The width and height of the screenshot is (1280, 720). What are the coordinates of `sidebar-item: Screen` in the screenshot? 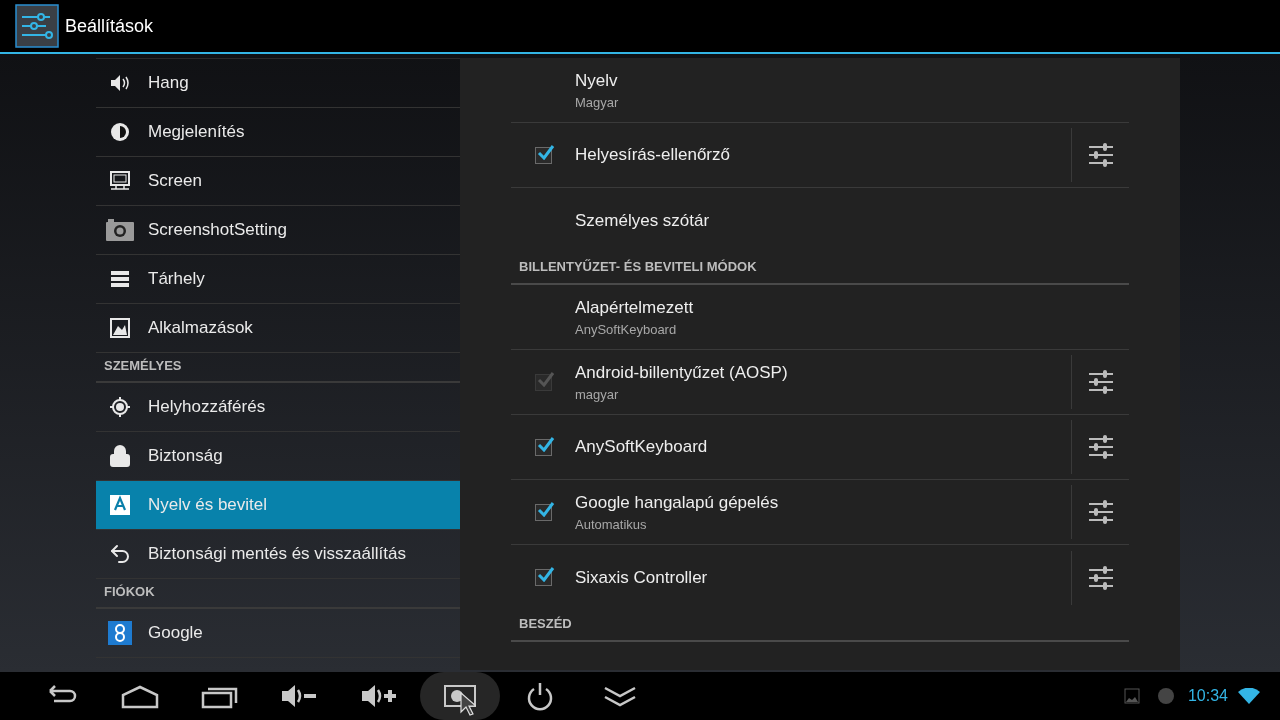 It's located at (278, 181).